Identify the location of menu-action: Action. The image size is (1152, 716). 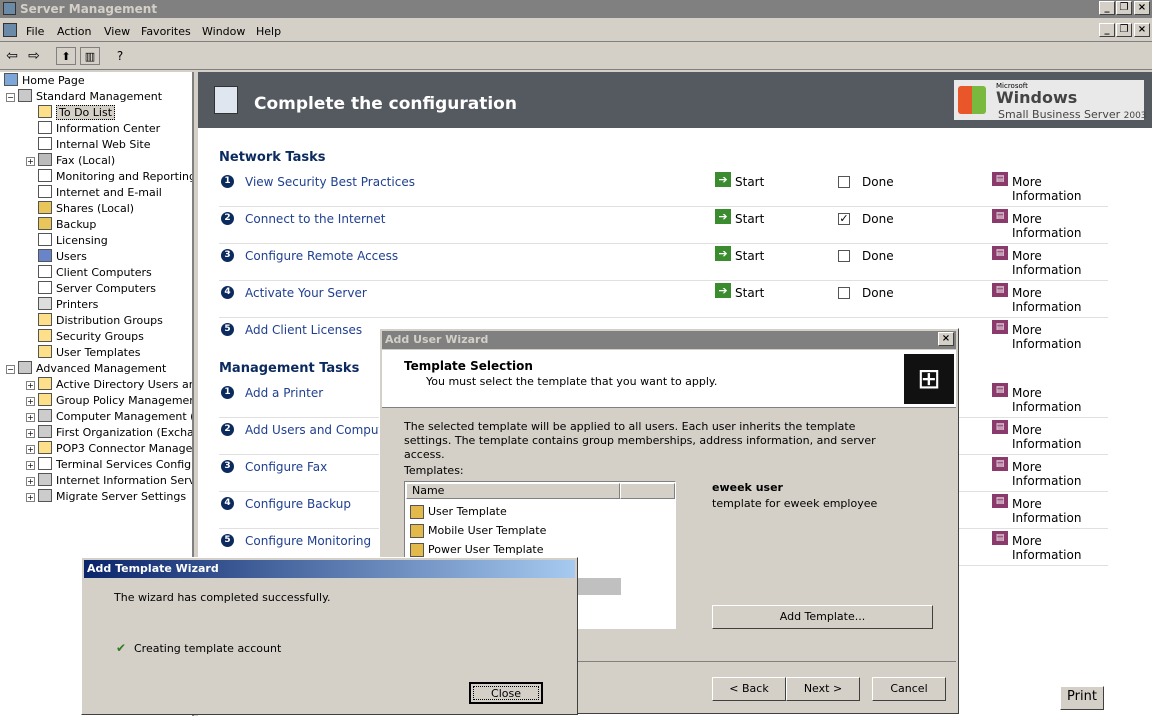
(74, 31).